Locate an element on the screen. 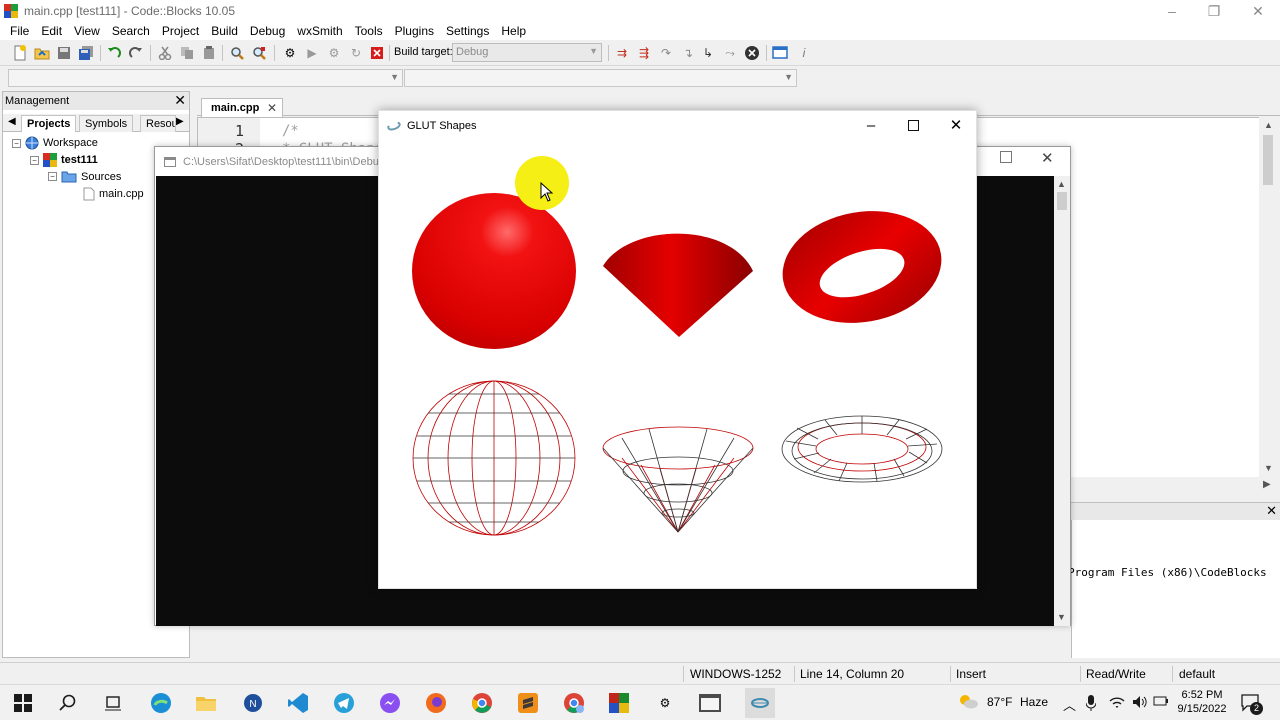  firefox-icon is located at coordinates (436, 703).